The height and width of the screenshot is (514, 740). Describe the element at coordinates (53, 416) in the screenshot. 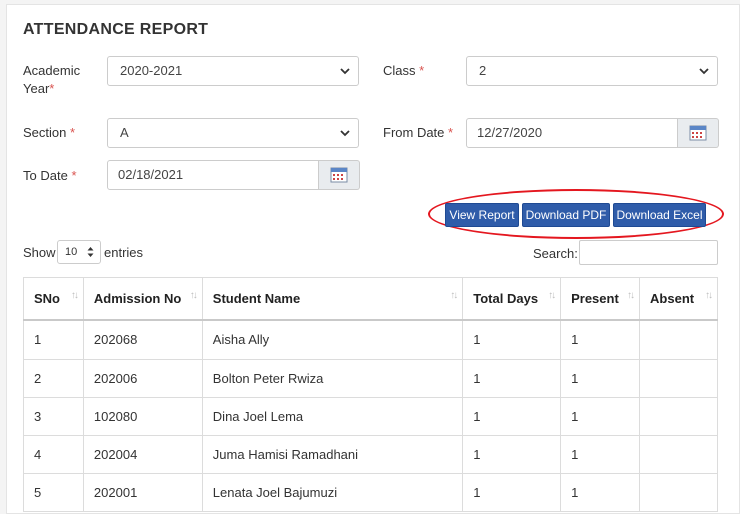

I see `cell-sno: 3` at that location.